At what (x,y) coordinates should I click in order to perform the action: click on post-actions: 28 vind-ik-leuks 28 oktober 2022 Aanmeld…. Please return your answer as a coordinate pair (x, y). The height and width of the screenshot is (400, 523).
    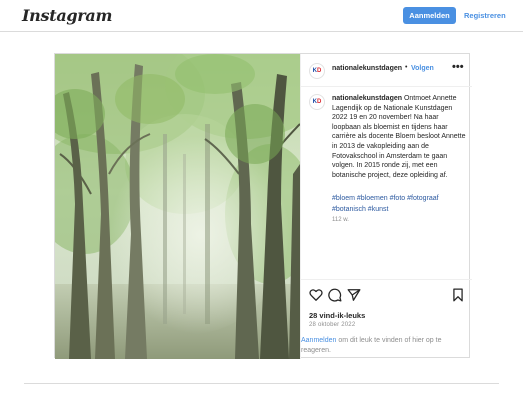
    Looking at the image, I should click on (386, 319).